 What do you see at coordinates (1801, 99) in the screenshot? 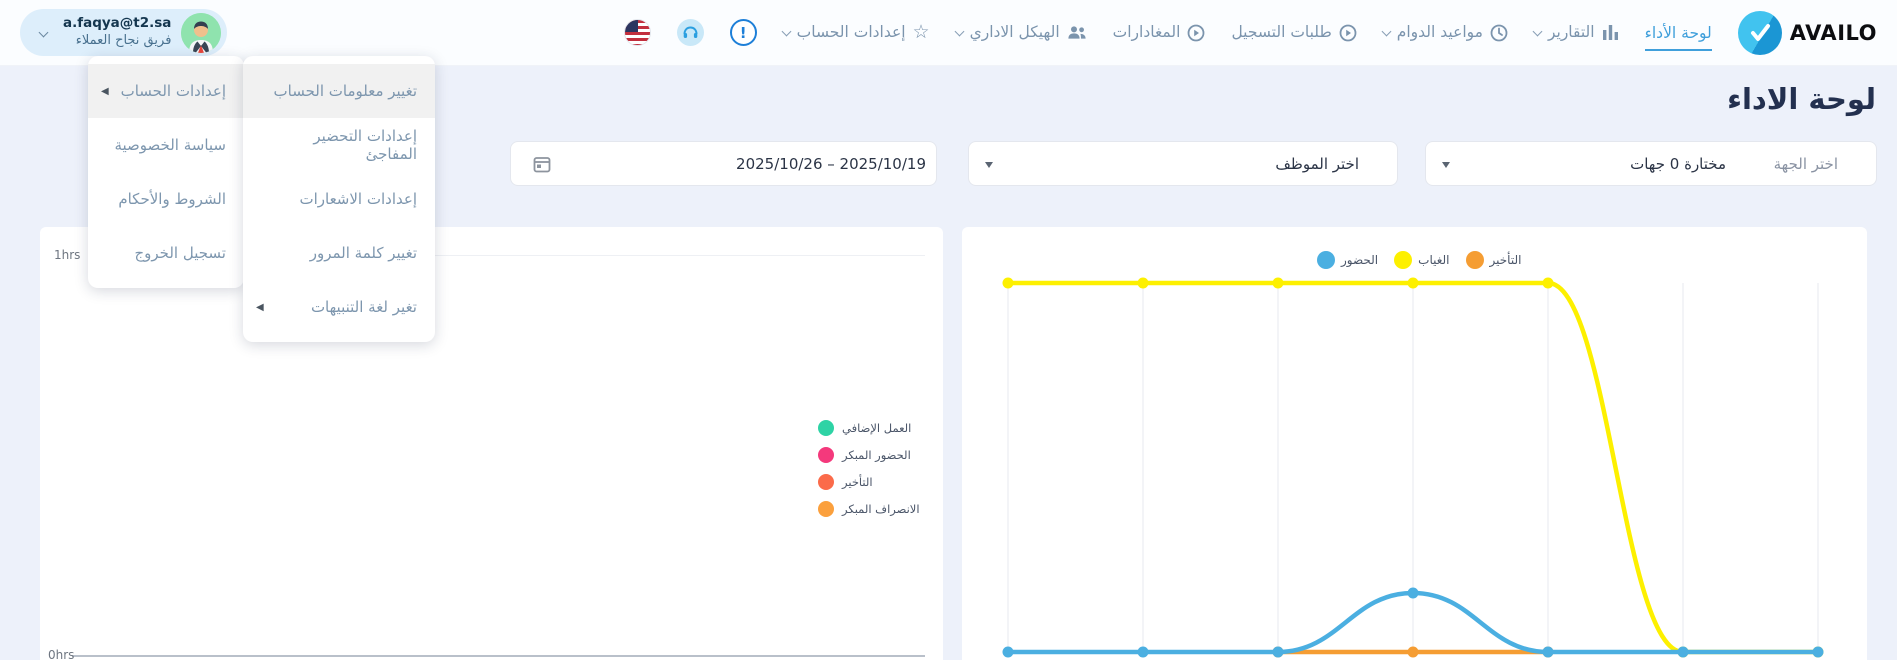
I see `page-title: لوحة الاداء` at bounding box center [1801, 99].